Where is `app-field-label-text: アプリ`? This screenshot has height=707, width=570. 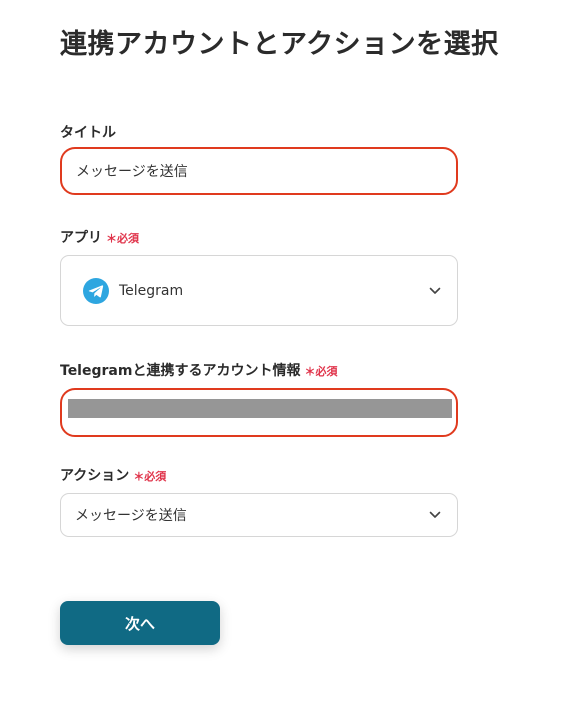
app-field-label-text: アプリ is located at coordinates (81, 238).